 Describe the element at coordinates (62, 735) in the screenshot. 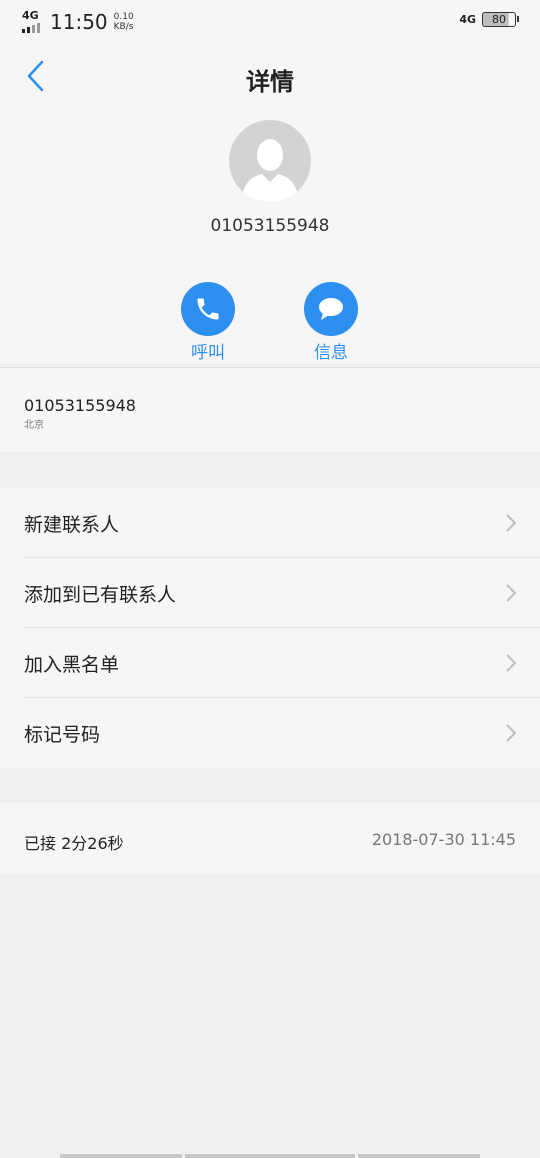

I see `menu-item-label: 标记号码` at that location.